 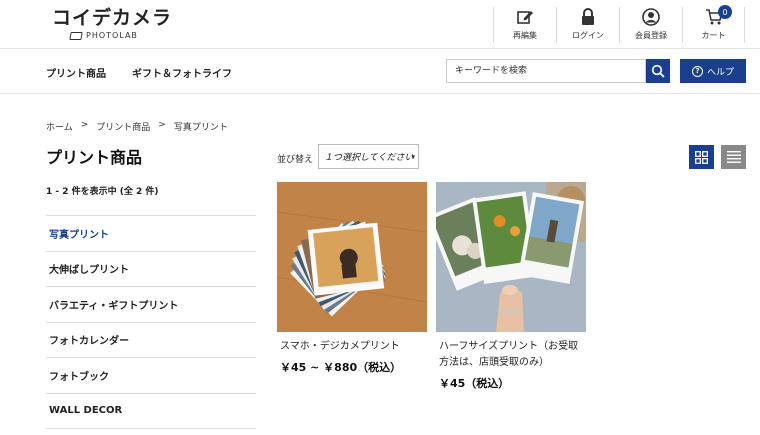 I want to click on reedit-button: 再編集, so click(x=524, y=25).